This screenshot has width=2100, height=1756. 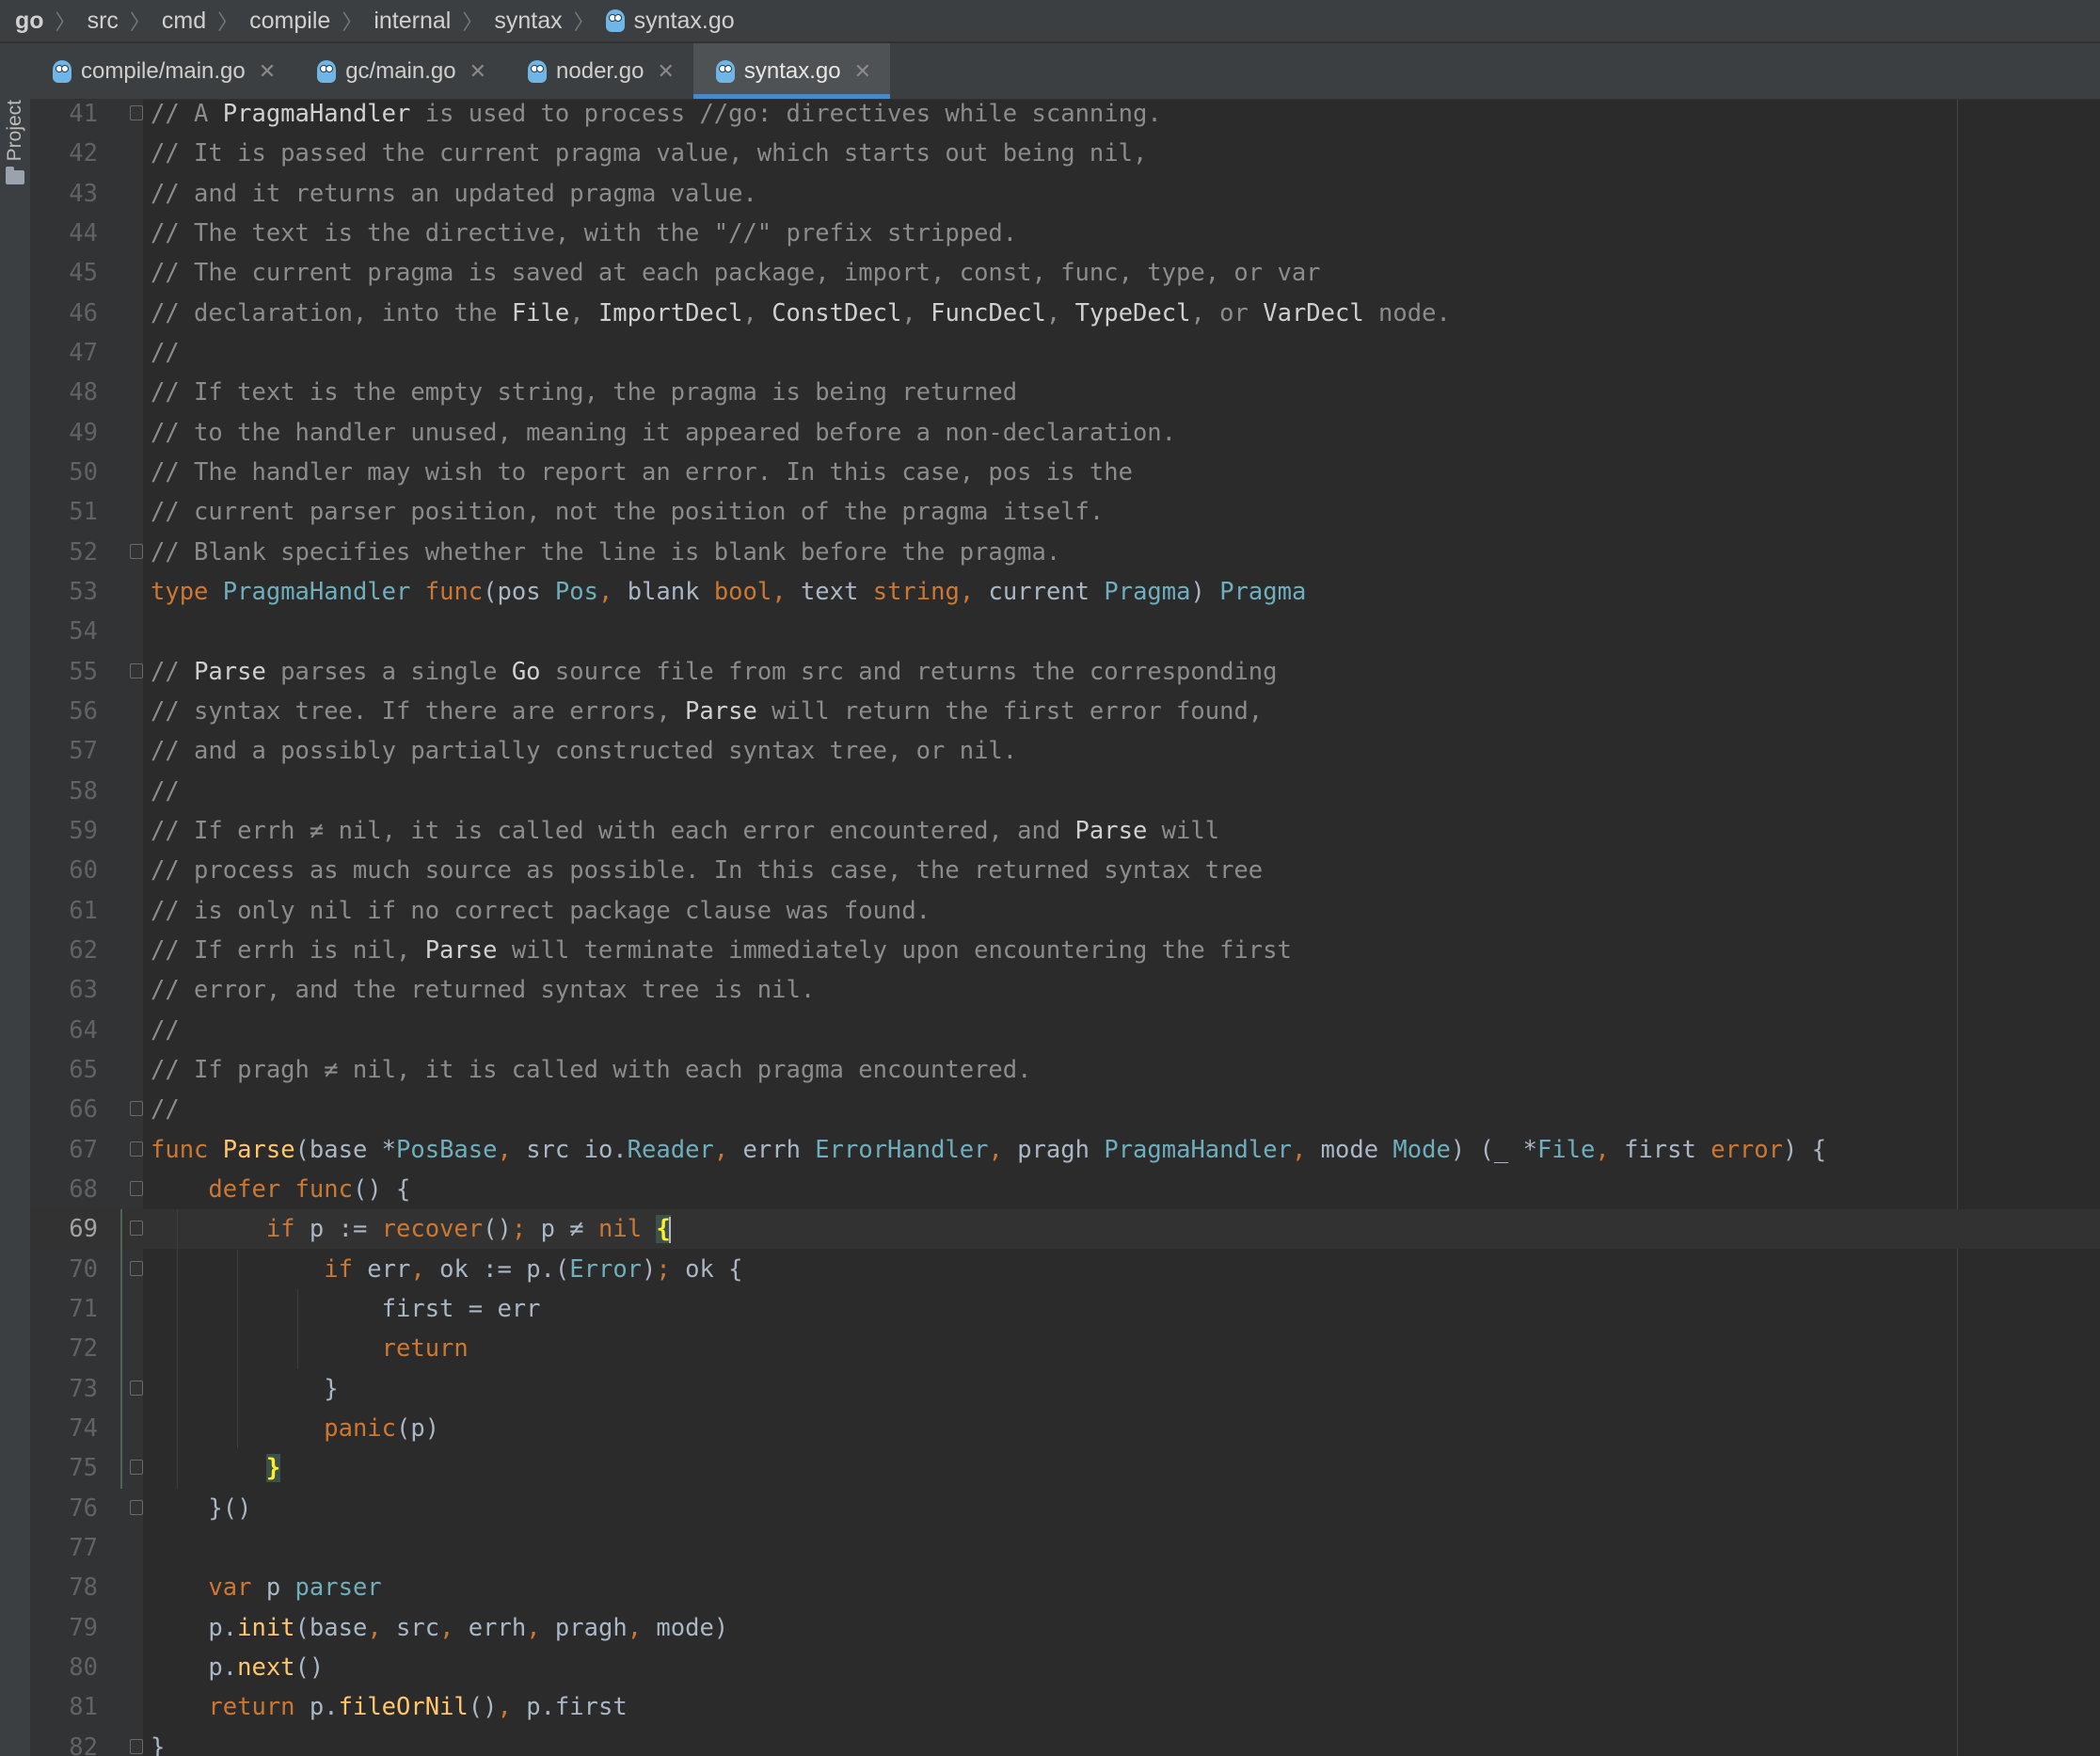 I want to click on tab-syntax-go: syntax.go ✕, so click(x=792, y=71).